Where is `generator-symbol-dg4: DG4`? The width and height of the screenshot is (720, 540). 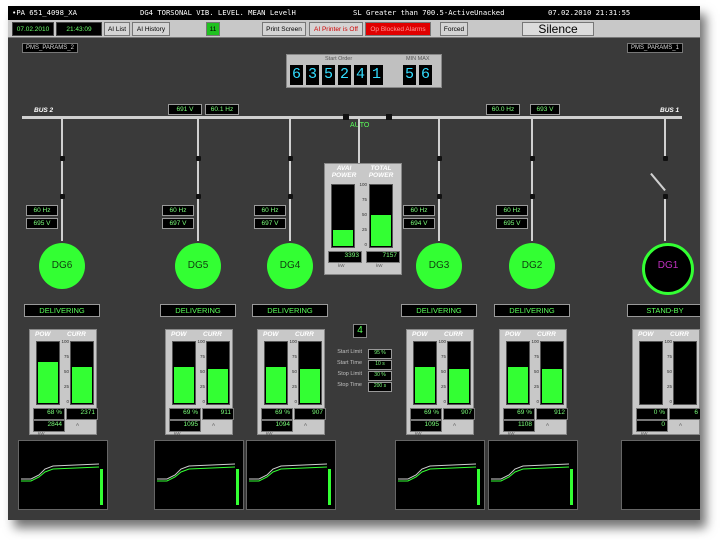 generator-symbol-dg4: DG4 is located at coordinates (290, 266).